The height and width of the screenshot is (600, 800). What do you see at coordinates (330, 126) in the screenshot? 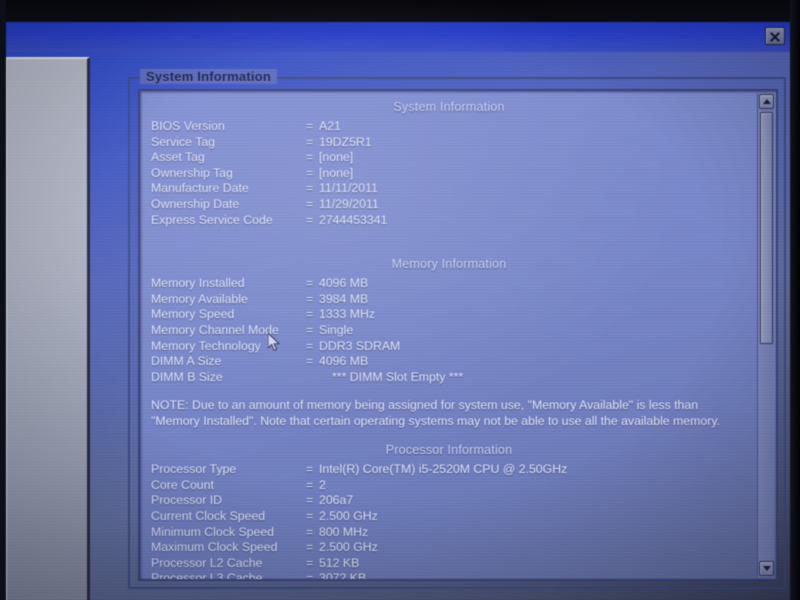
I see `row-value: A21` at bounding box center [330, 126].